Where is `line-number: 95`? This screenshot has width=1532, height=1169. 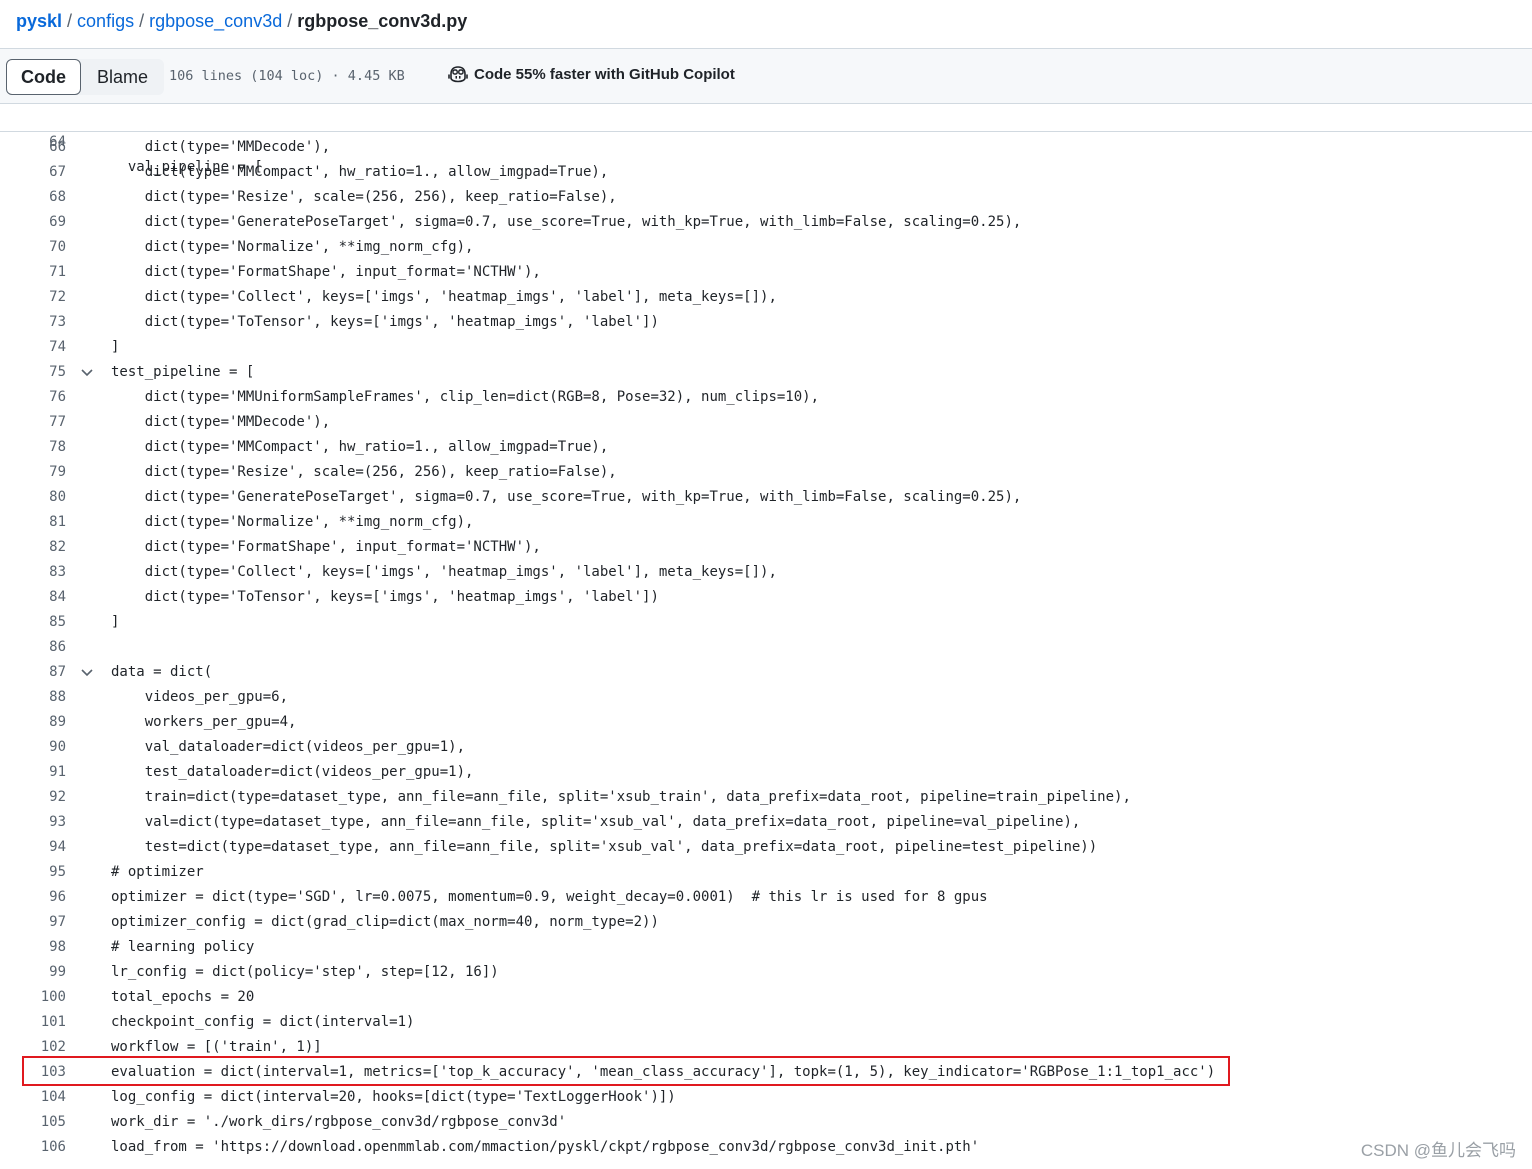
line-number: 95 is located at coordinates (33, 872).